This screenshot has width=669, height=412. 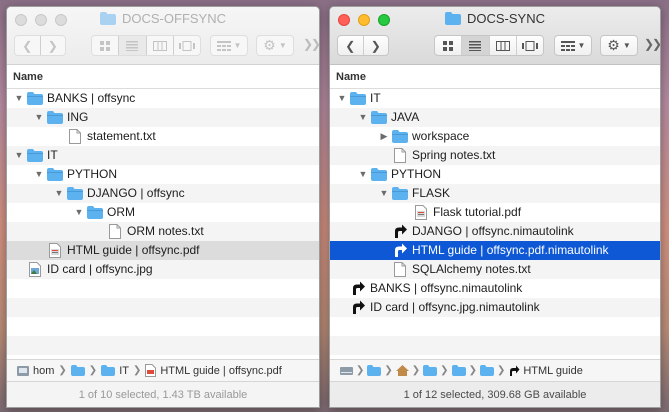 What do you see at coordinates (495, 307) in the screenshot?
I see `list-item: ID card | offsync.jpg.nimautolink` at bounding box center [495, 307].